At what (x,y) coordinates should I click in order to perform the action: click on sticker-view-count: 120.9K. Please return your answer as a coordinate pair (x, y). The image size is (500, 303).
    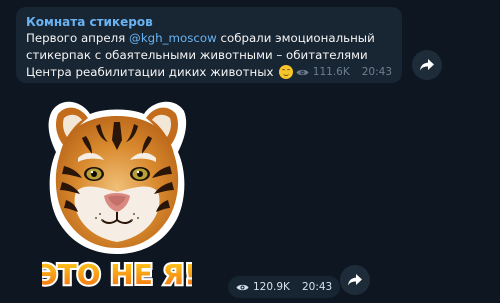
    Looking at the image, I should click on (271, 287).